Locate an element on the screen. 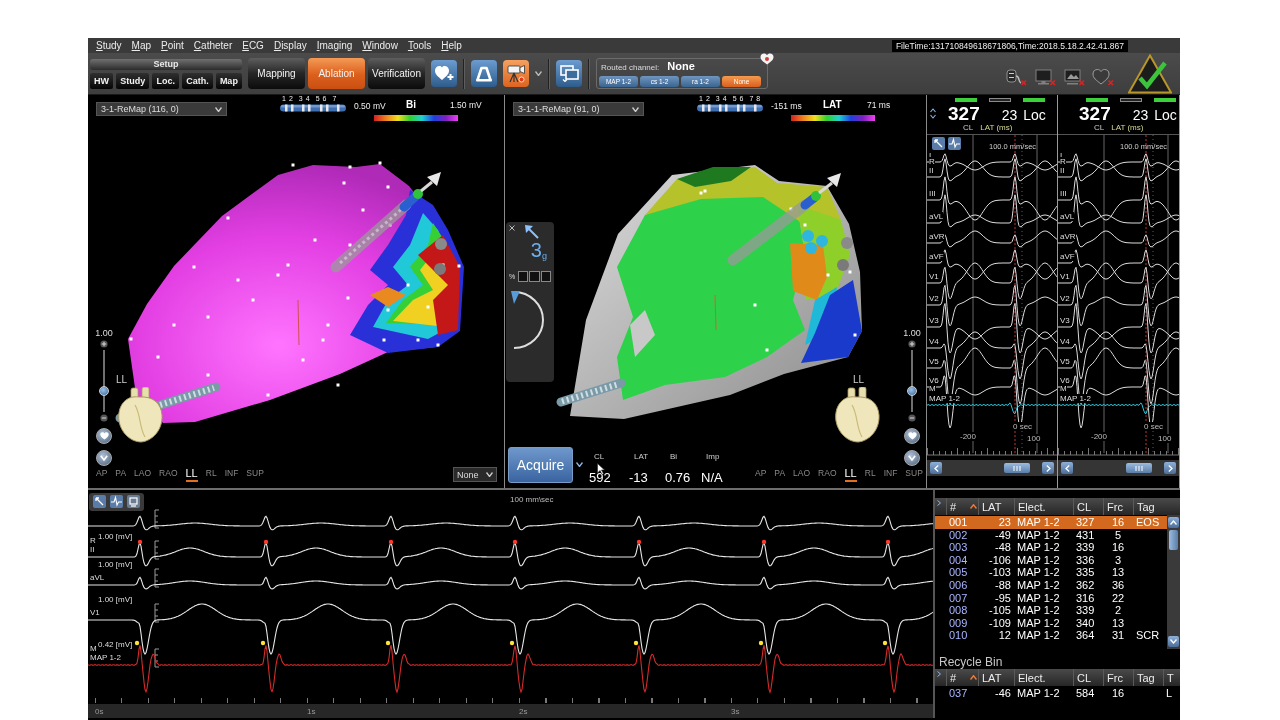  menu-item: Point is located at coordinates (172, 45).